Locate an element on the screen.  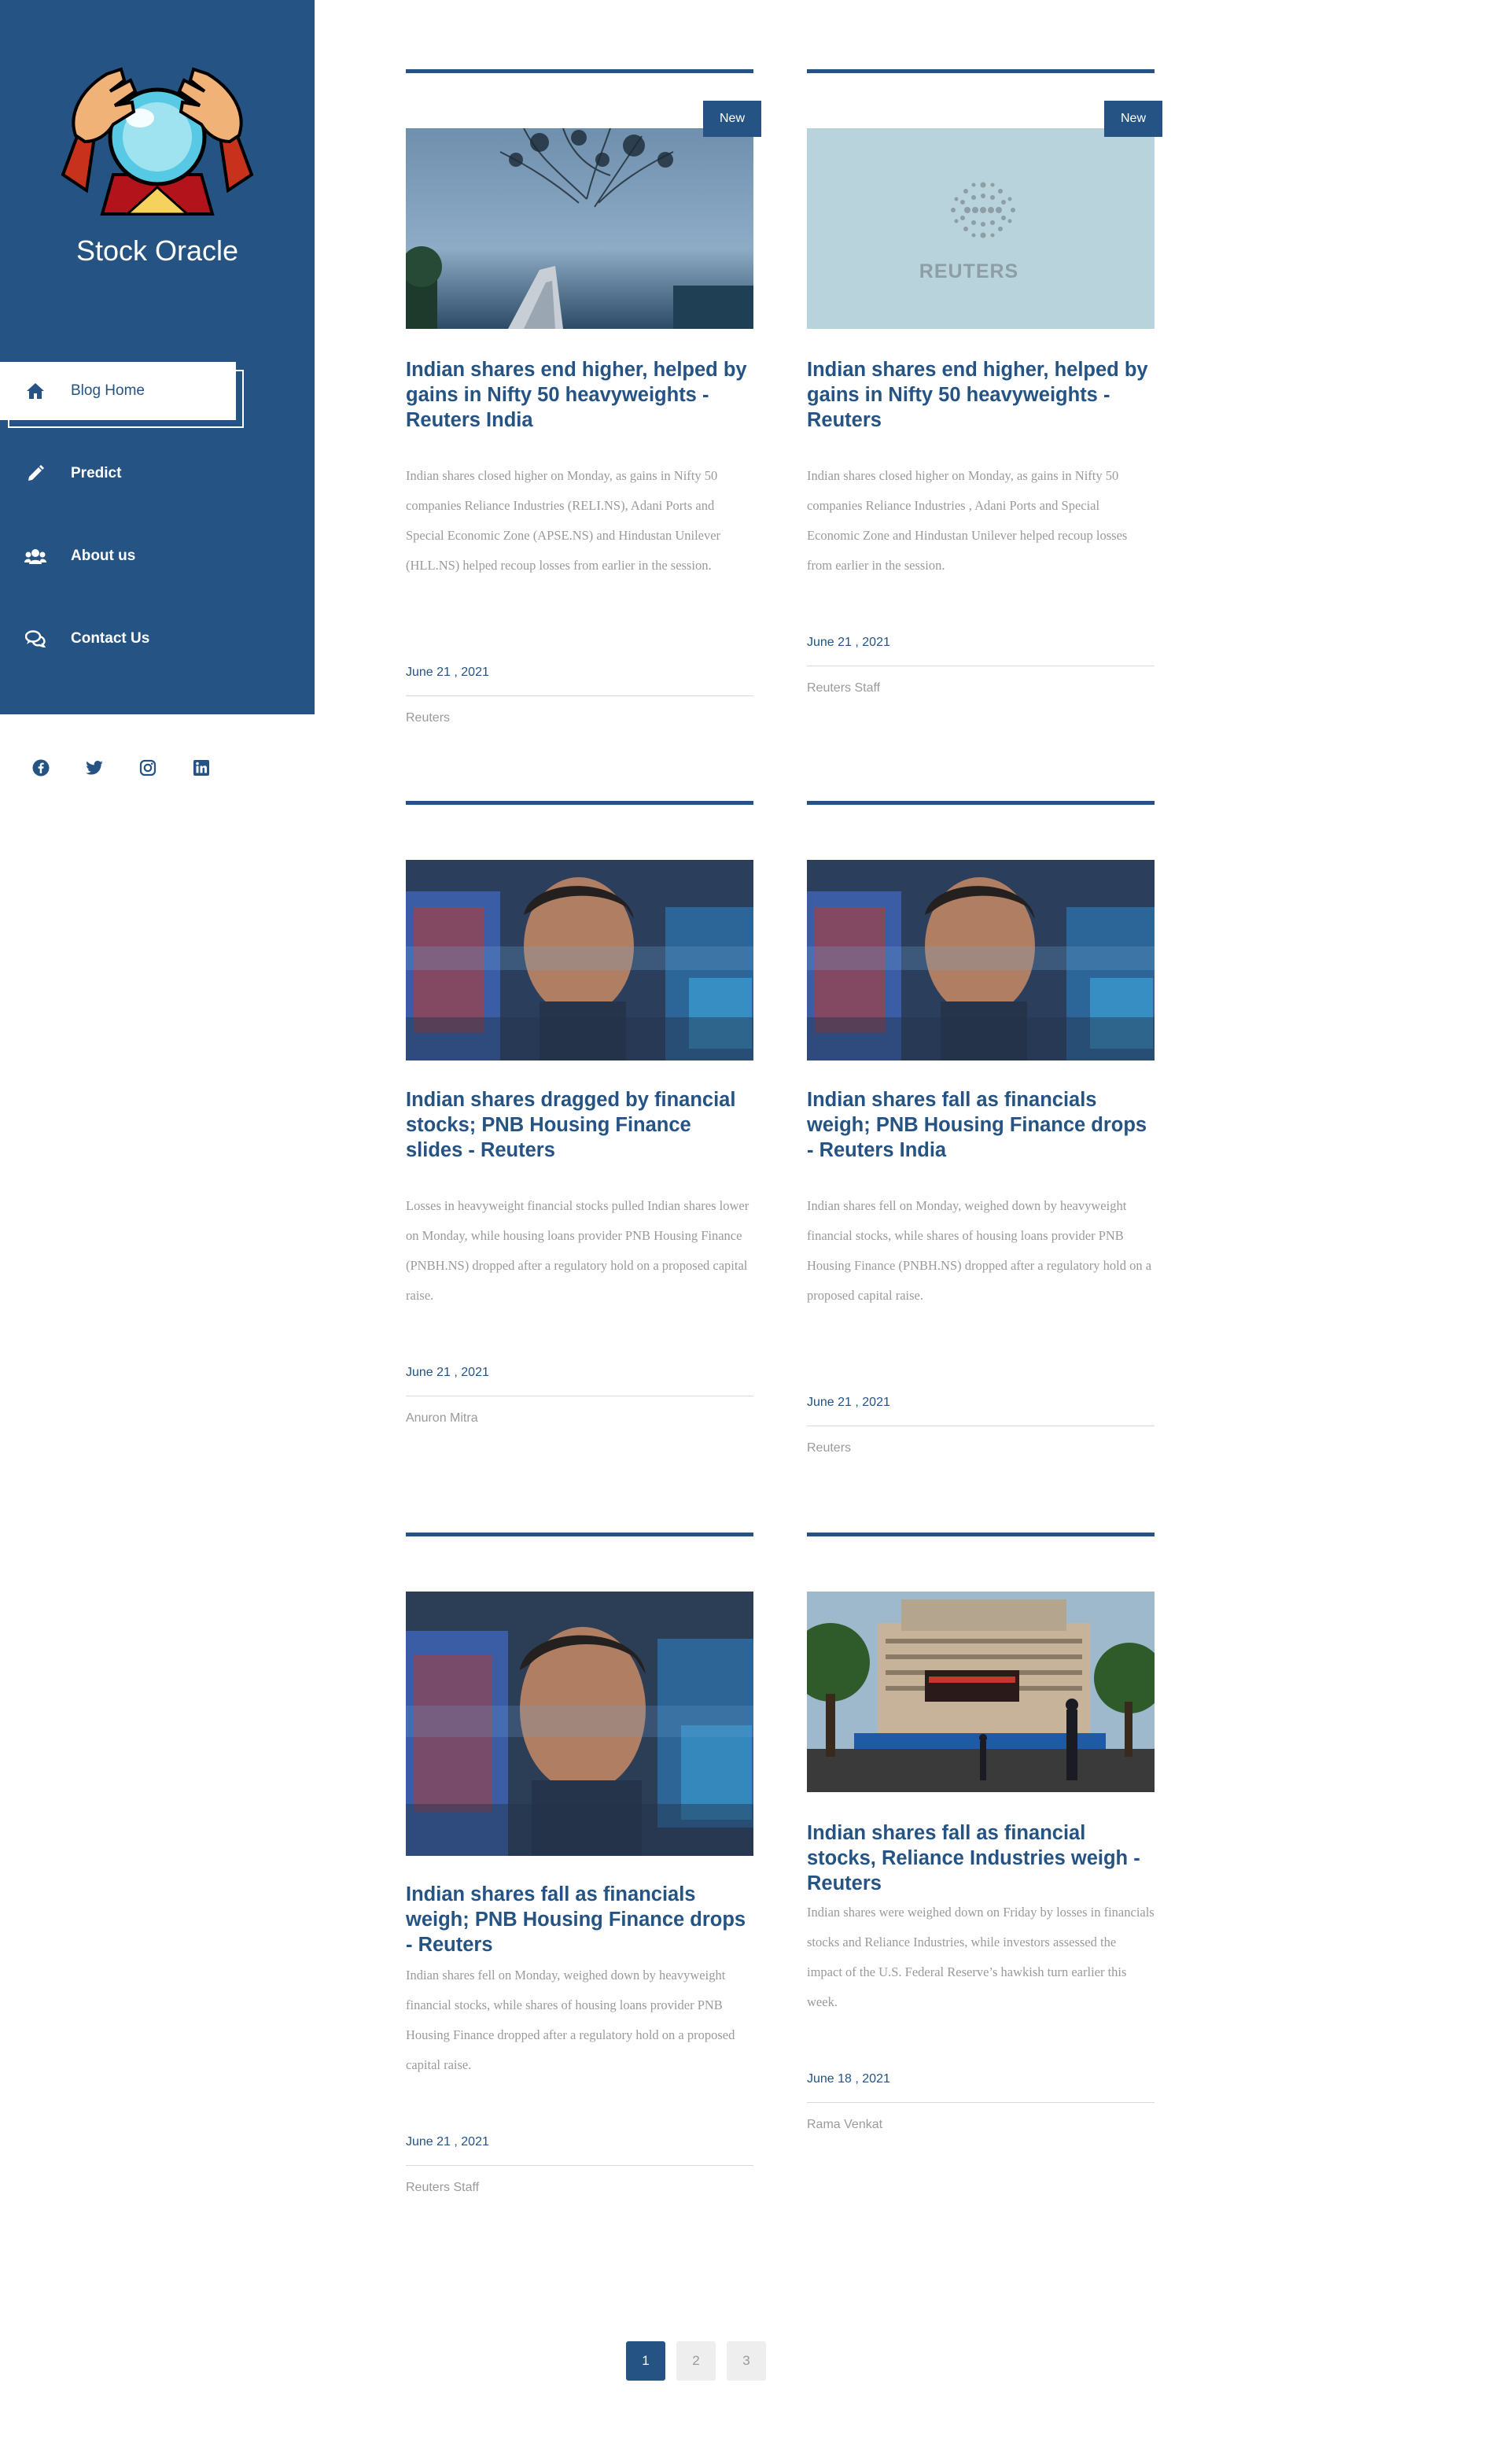
nav-label: Contact Us is located at coordinates (111, 638).